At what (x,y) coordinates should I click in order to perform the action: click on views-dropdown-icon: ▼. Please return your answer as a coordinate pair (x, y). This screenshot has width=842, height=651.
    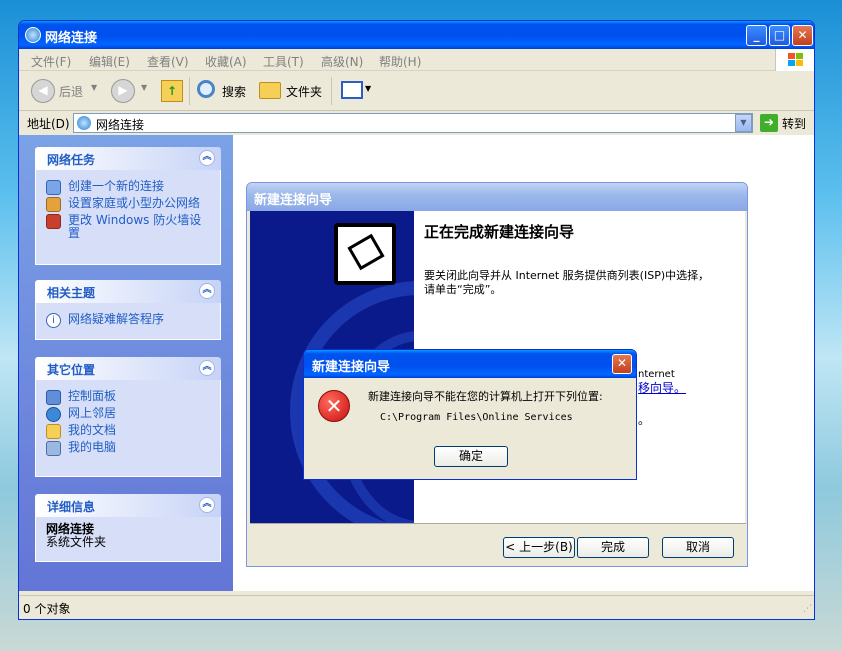
    Looking at the image, I should click on (368, 88).